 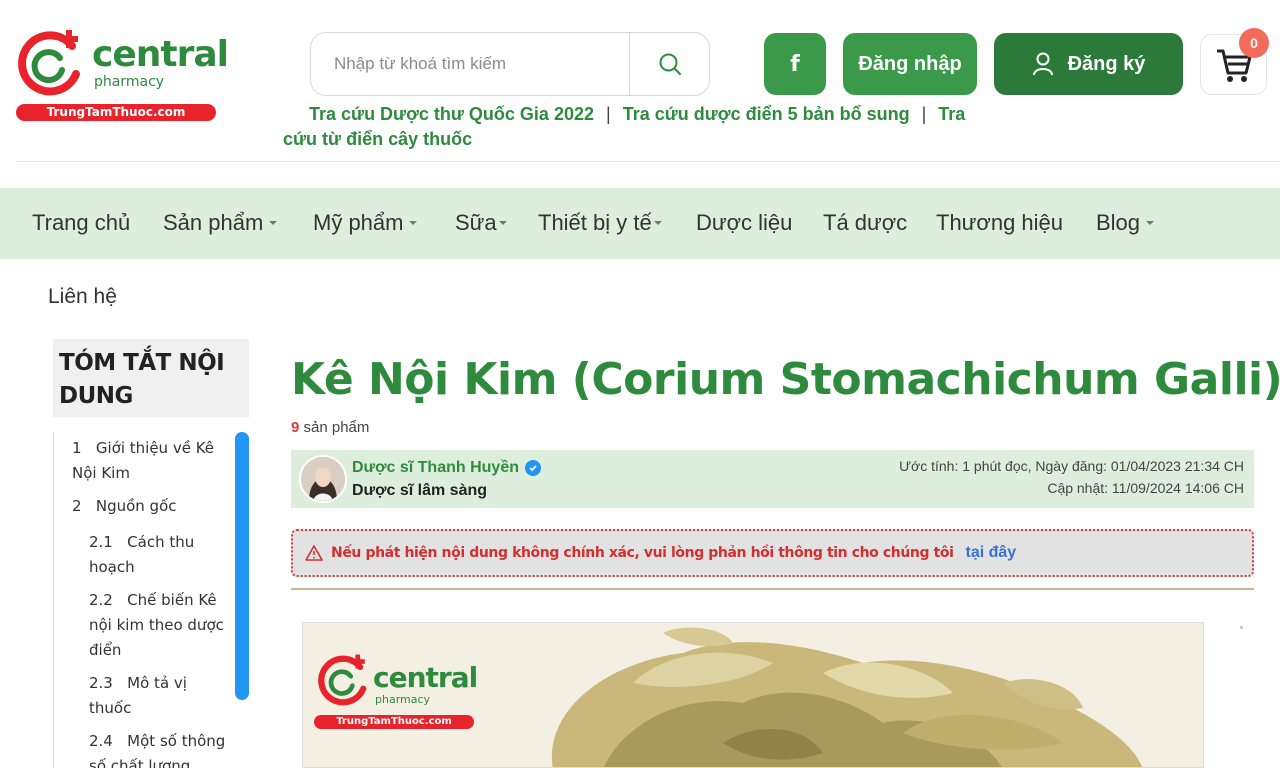 I want to click on search-box, so click(x=510, y=64).